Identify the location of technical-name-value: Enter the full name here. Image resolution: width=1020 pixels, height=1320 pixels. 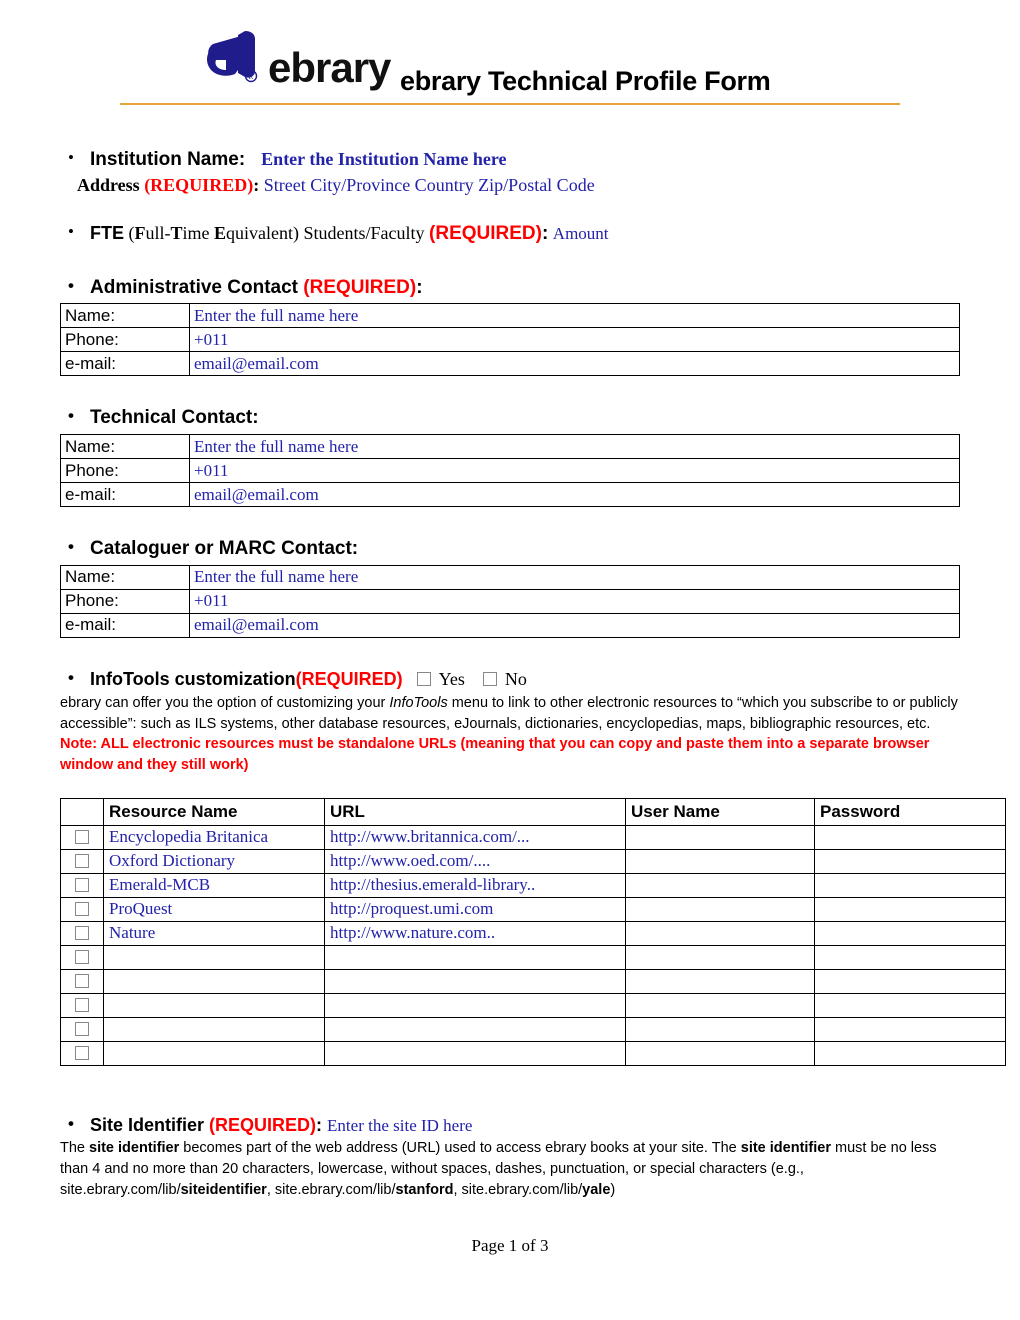
(574, 446).